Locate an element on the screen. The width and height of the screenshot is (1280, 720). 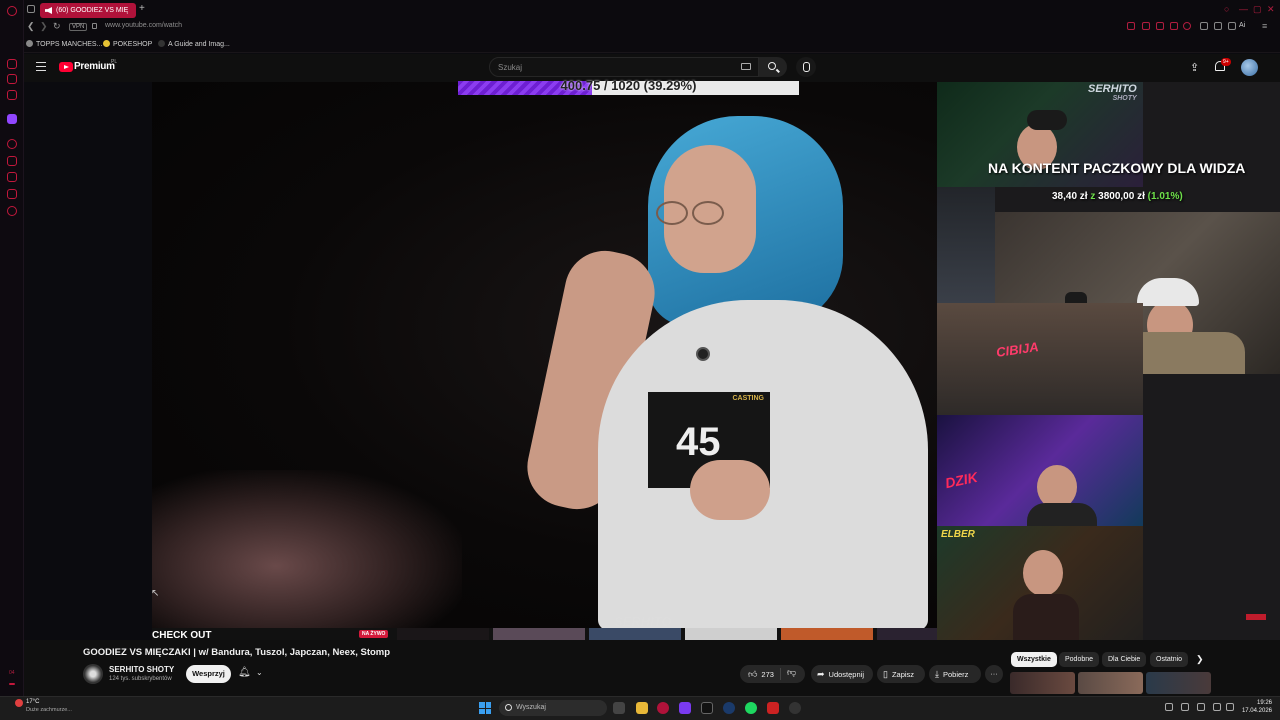
overlay-amount-sep: z is located at coordinates (1093, 196).